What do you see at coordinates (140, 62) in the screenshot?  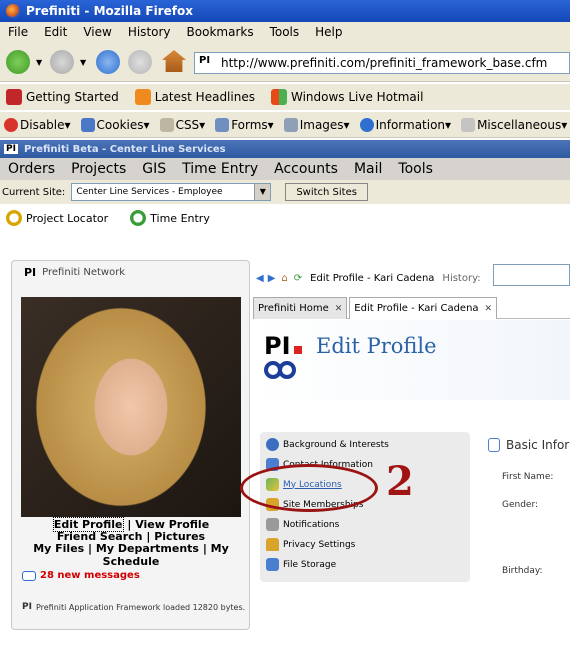 I see `stop-icon` at bounding box center [140, 62].